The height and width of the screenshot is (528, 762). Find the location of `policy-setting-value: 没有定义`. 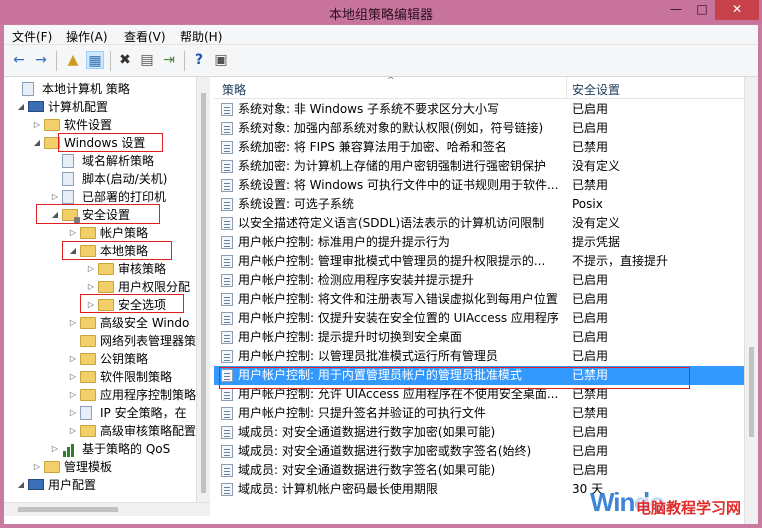

policy-setting-value: 没有定义 is located at coordinates (596, 166).